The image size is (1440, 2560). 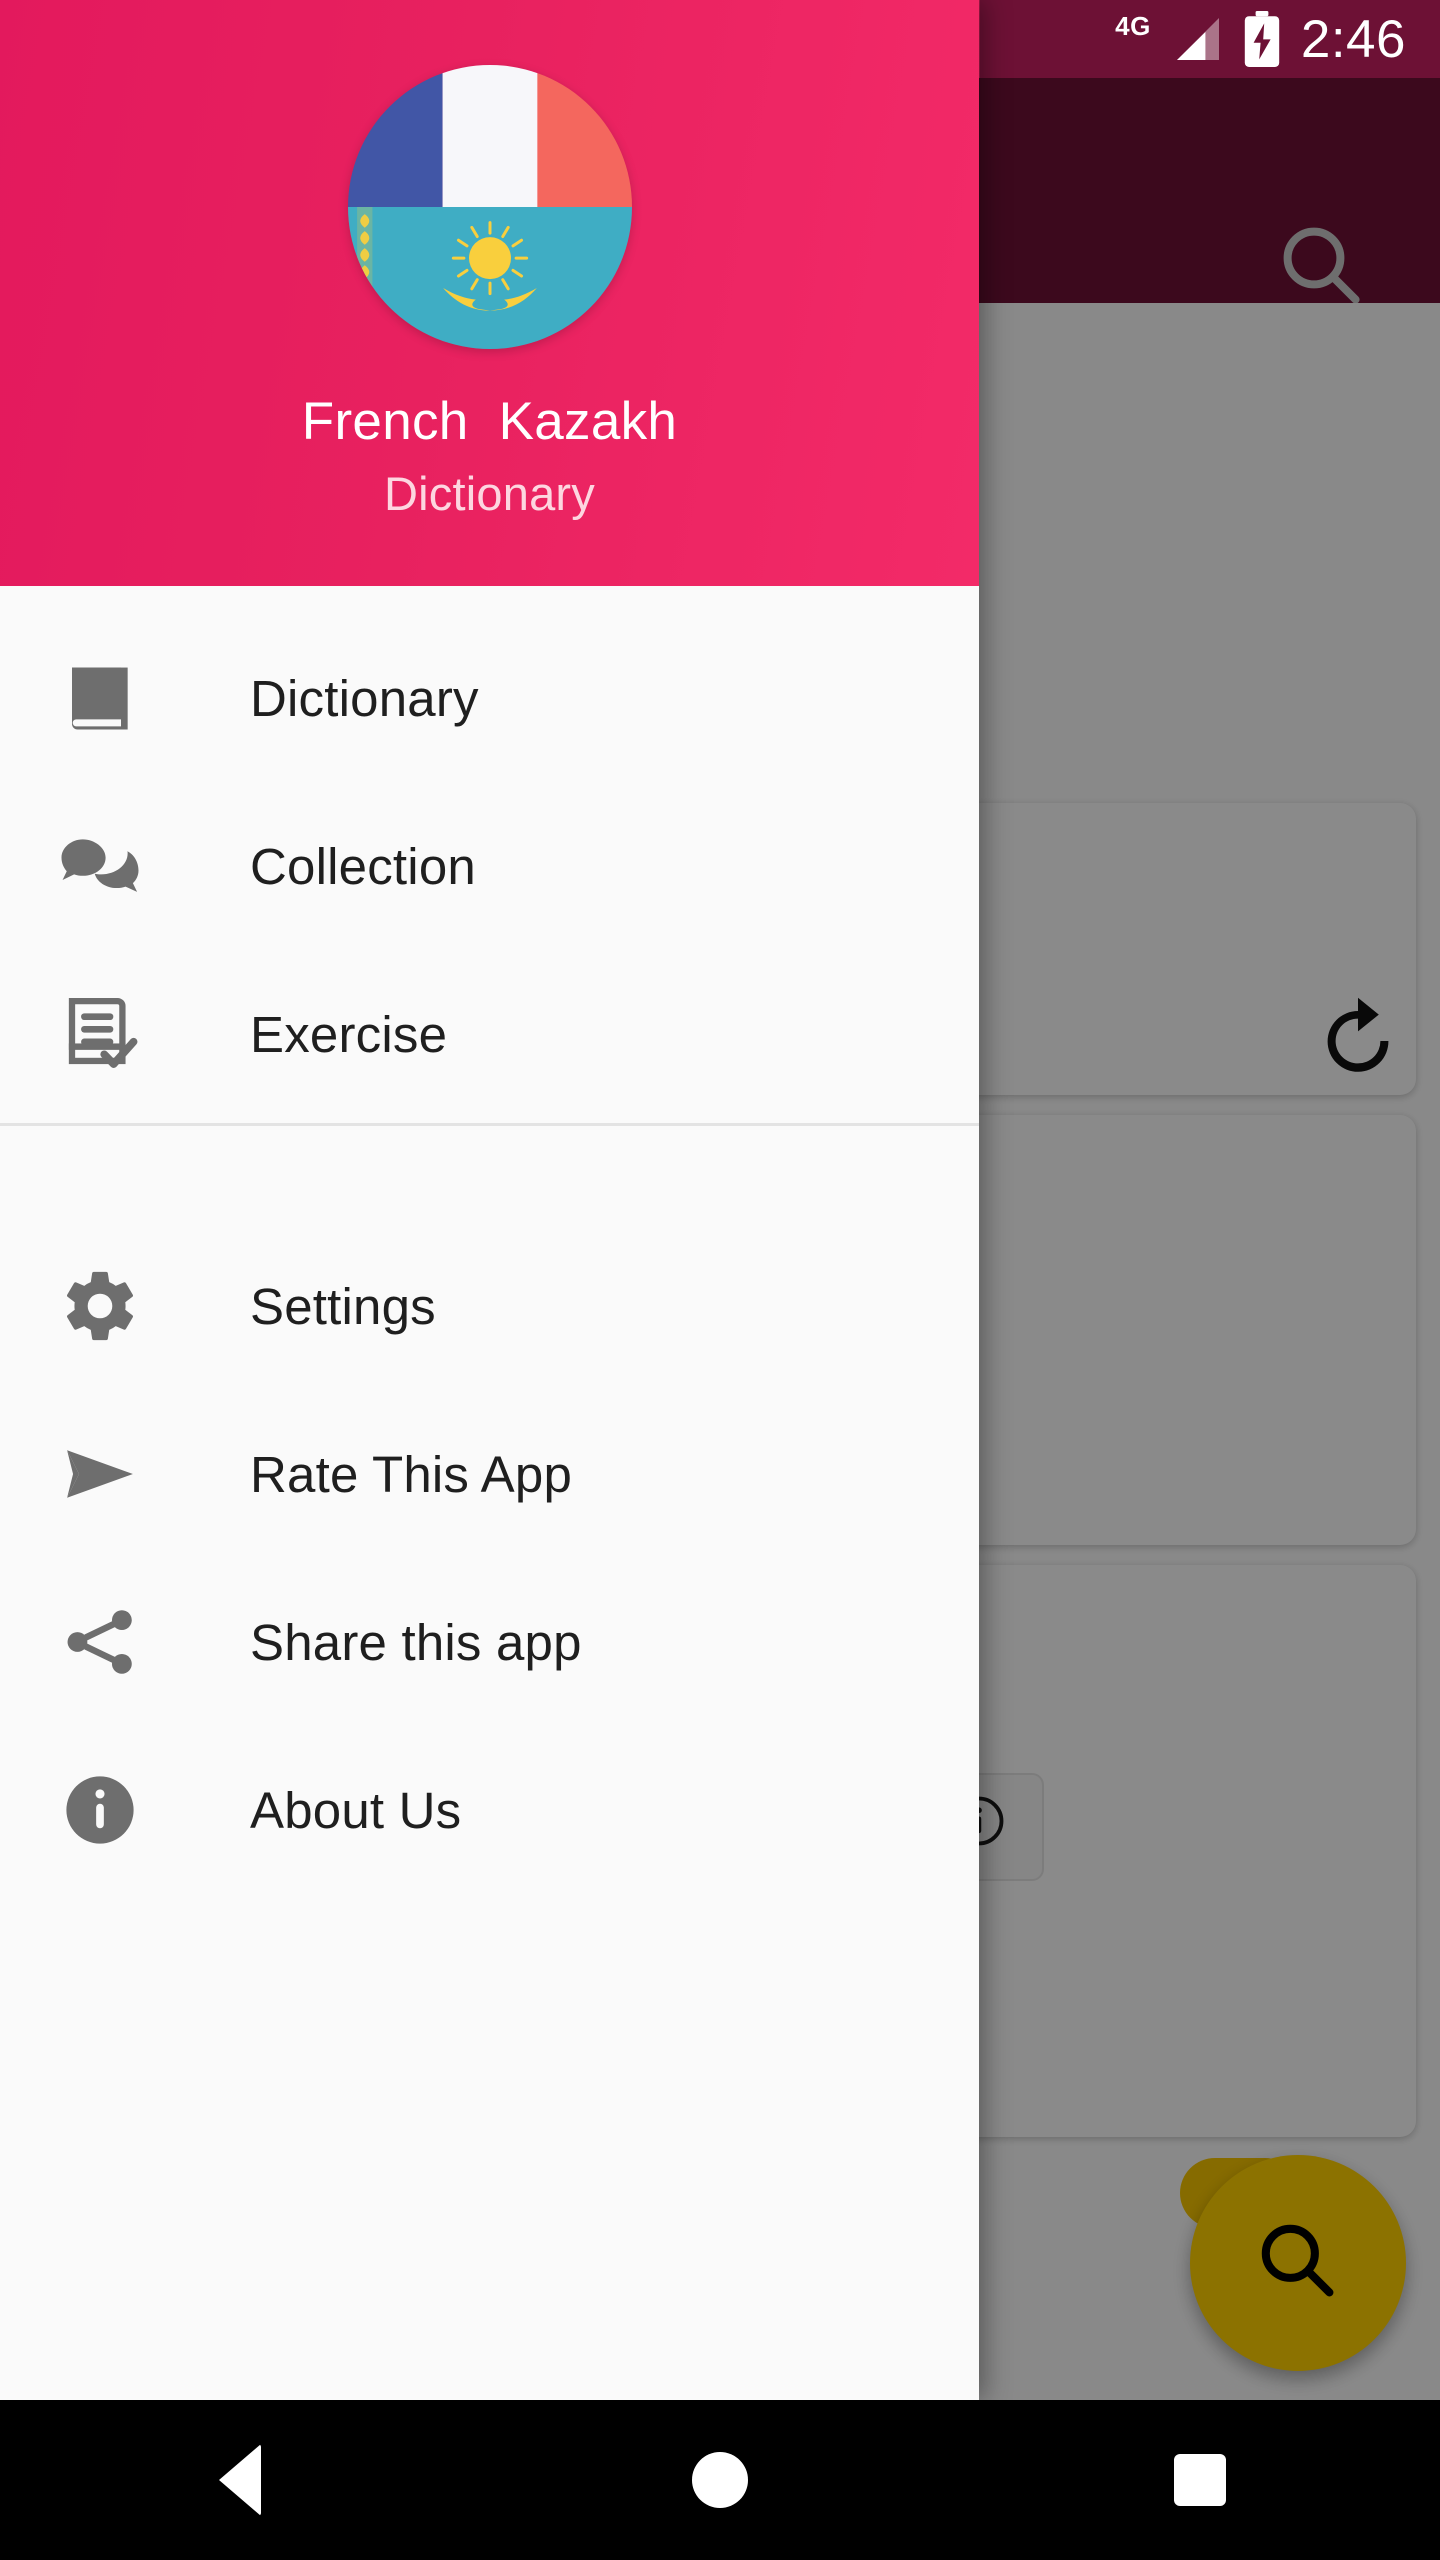 What do you see at coordinates (343, 1306) in the screenshot?
I see `sidebar-item-label: Settings` at bounding box center [343, 1306].